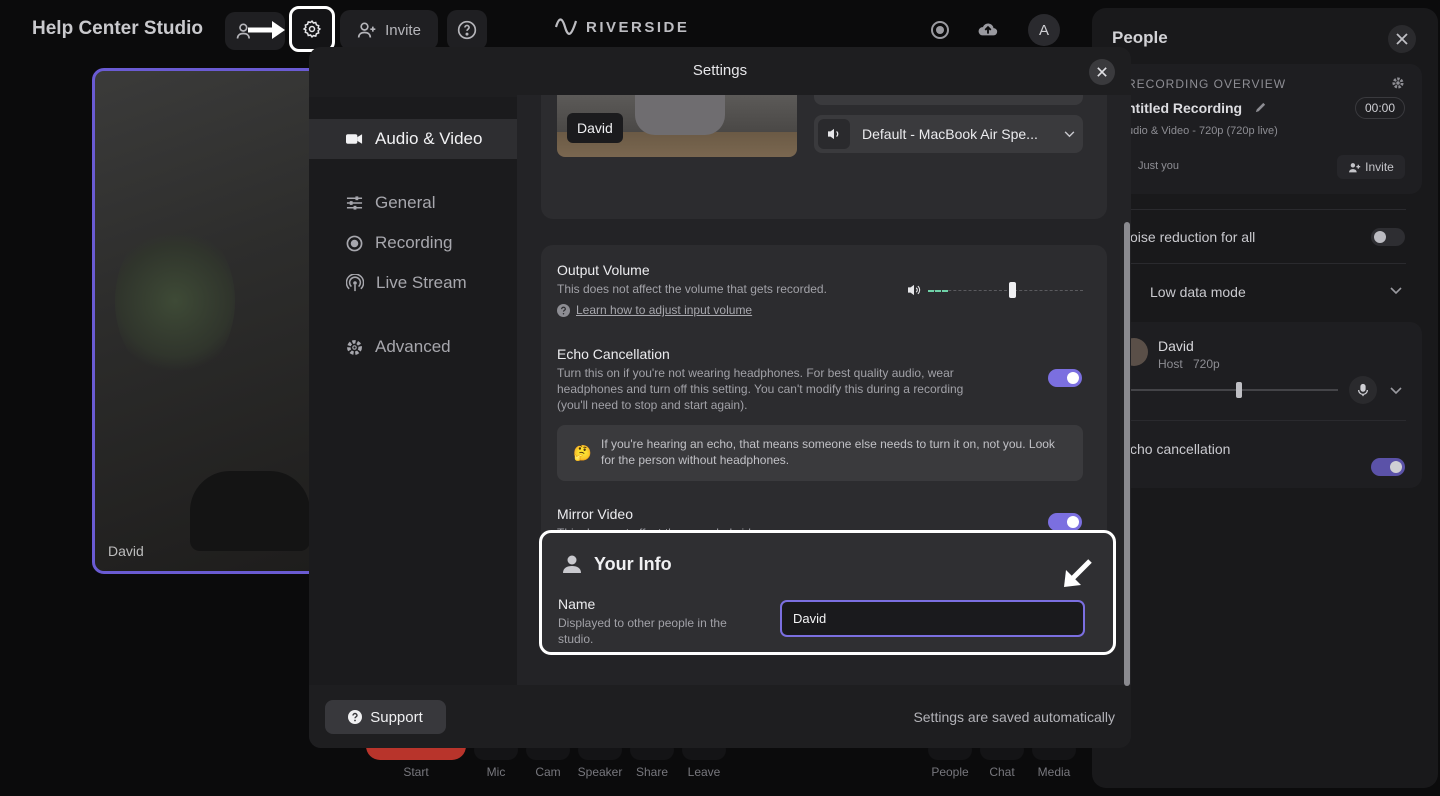  I want to click on microphone-select, so click(948, 100).